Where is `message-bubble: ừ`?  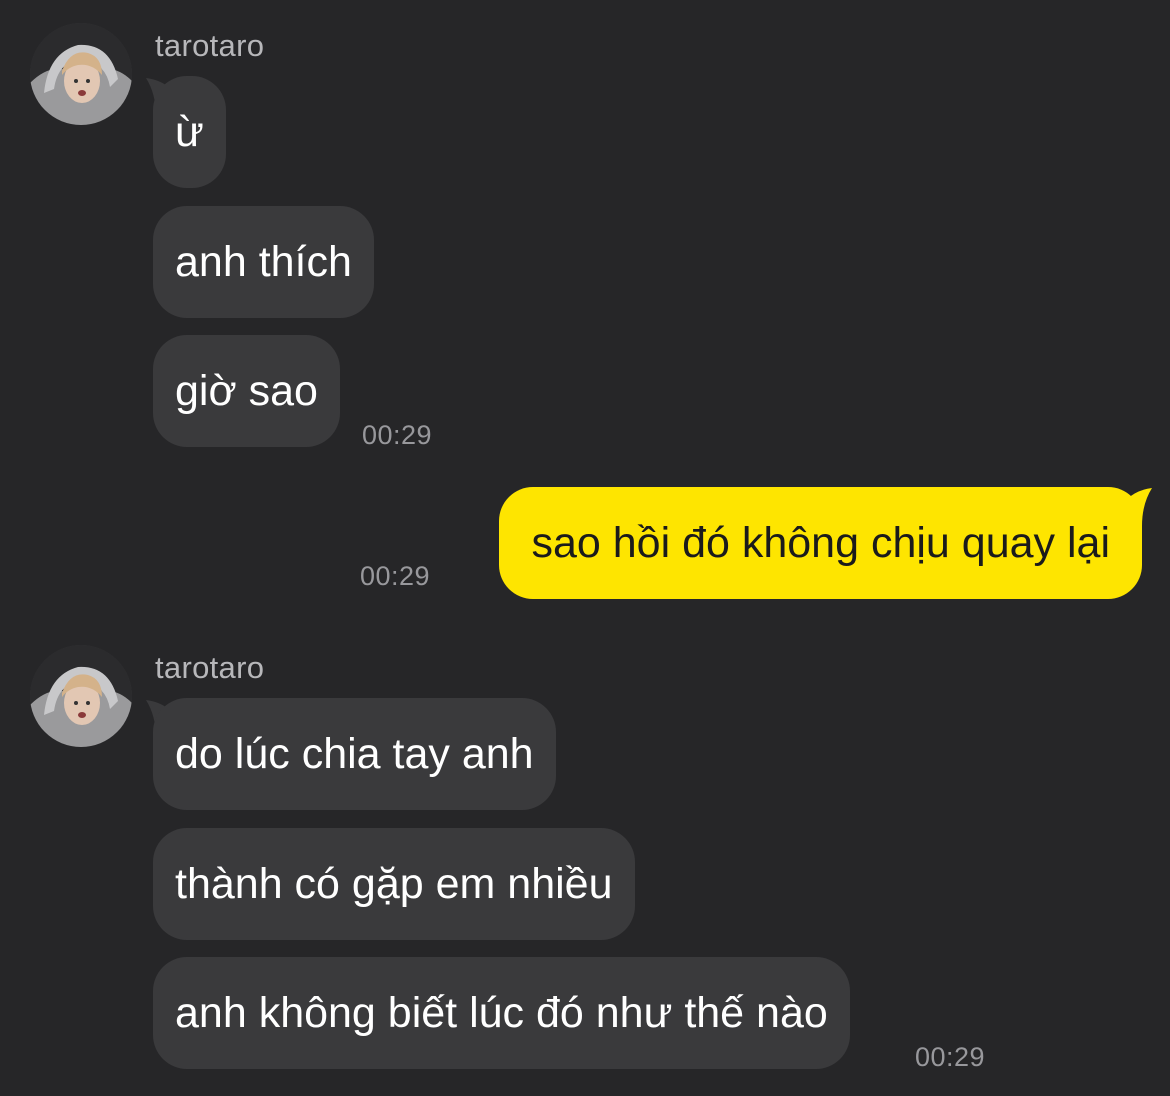
message-bubble: ừ is located at coordinates (189, 132).